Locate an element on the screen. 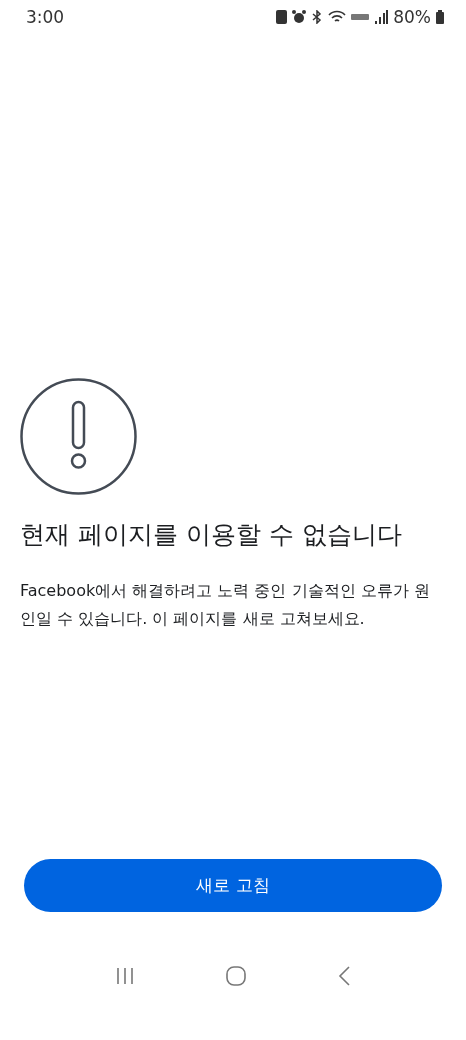  refresh-button: 새로 고침 is located at coordinates (233, 885).